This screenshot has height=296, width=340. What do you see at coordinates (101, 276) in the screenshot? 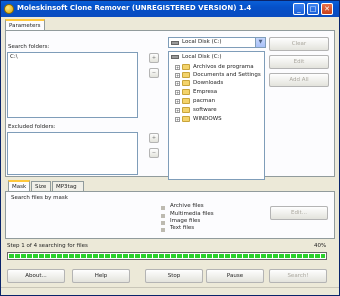
I see `help-button: Help` at bounding box center [101, 276].